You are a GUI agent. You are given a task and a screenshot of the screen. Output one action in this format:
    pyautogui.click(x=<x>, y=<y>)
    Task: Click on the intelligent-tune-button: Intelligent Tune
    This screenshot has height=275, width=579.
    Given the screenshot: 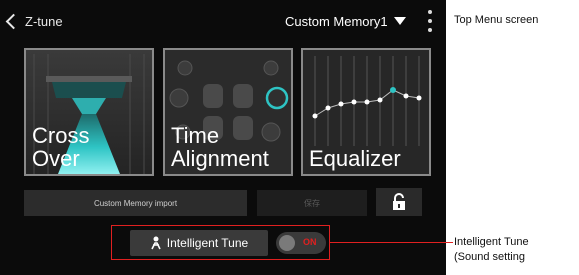 What is the action you would take?
    pyautogui.click(x=199, y=243)
    